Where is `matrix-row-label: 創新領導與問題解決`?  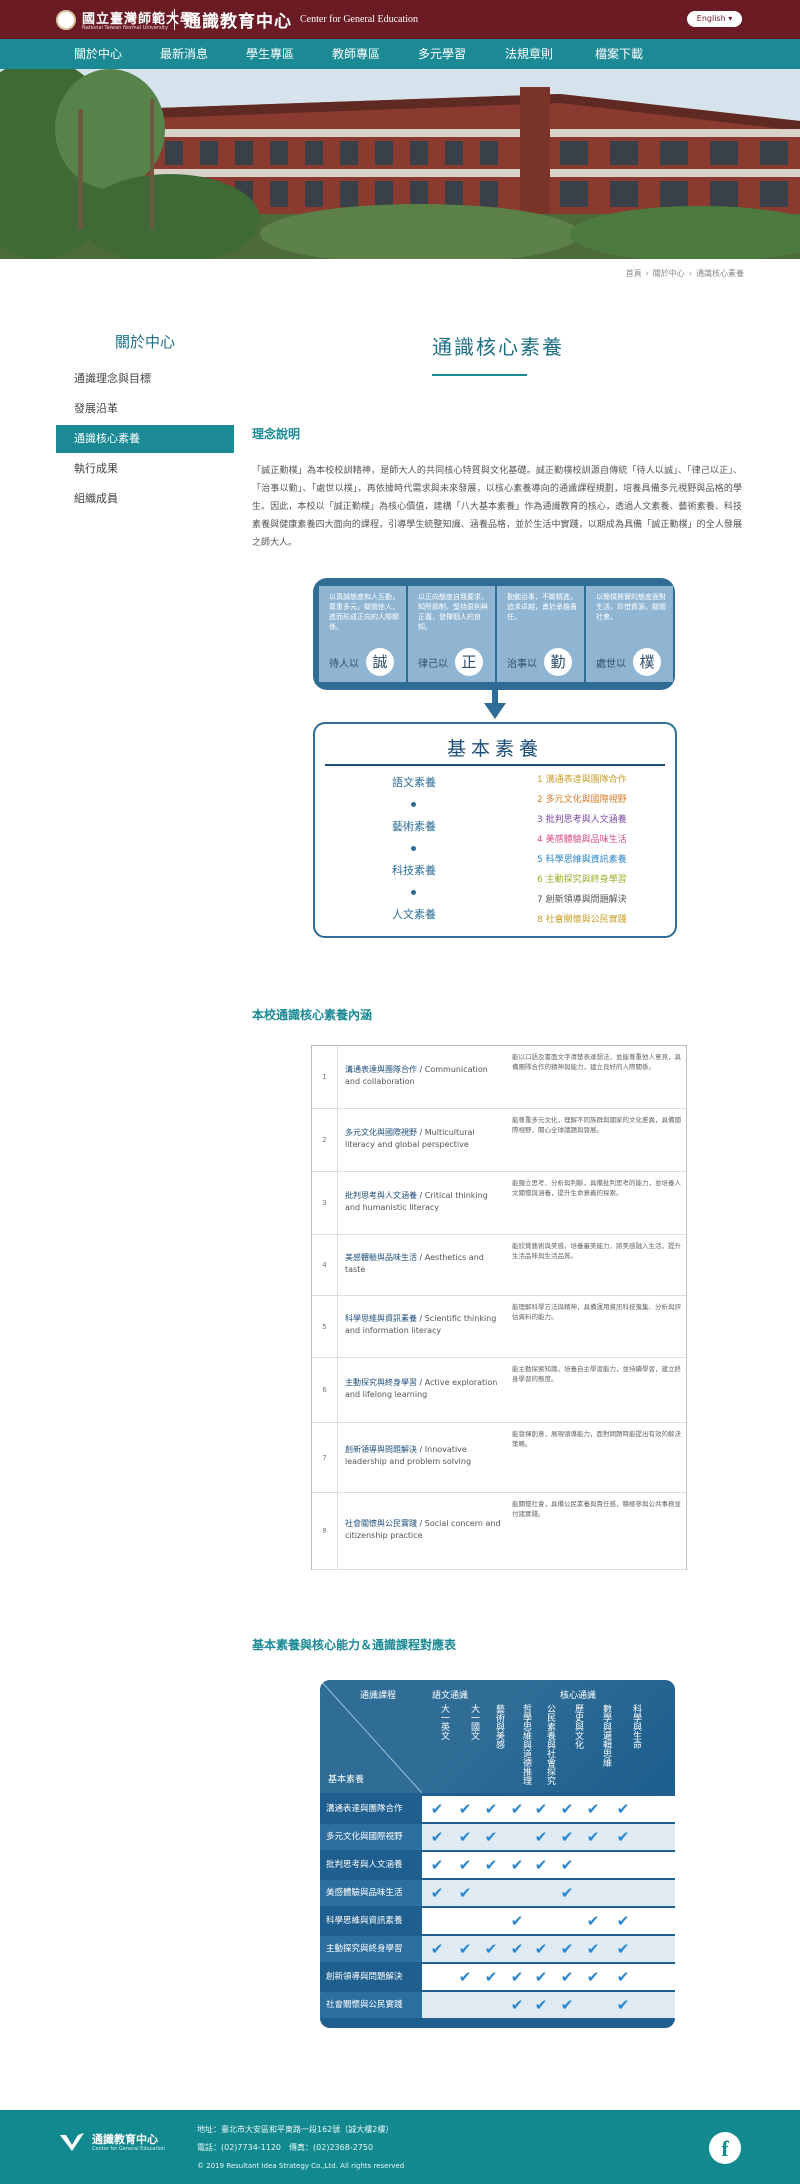 matrix-row-label: 創新領導與問題解決 is located at coordinates (364, 1977).